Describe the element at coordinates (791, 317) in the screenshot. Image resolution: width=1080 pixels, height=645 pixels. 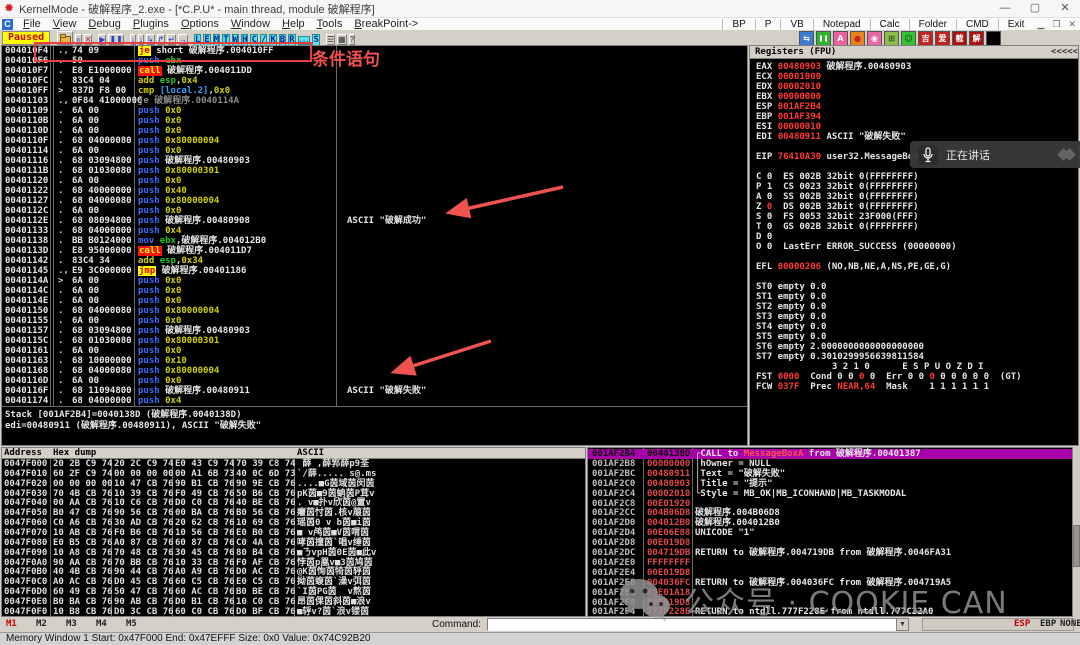
I see `register-row: ST3 empty 0.0` at that location.